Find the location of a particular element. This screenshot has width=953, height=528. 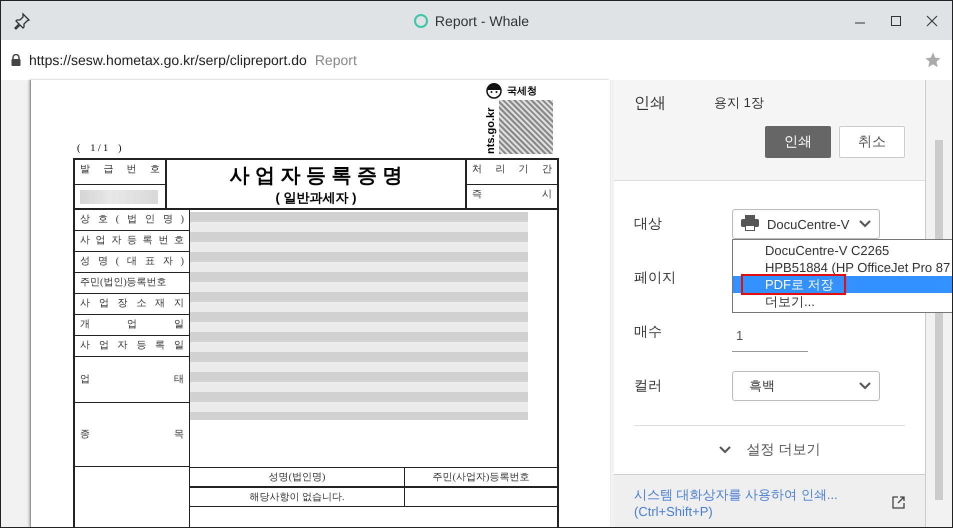

window-title: Report - Whale is located at coordinates (482, 20).